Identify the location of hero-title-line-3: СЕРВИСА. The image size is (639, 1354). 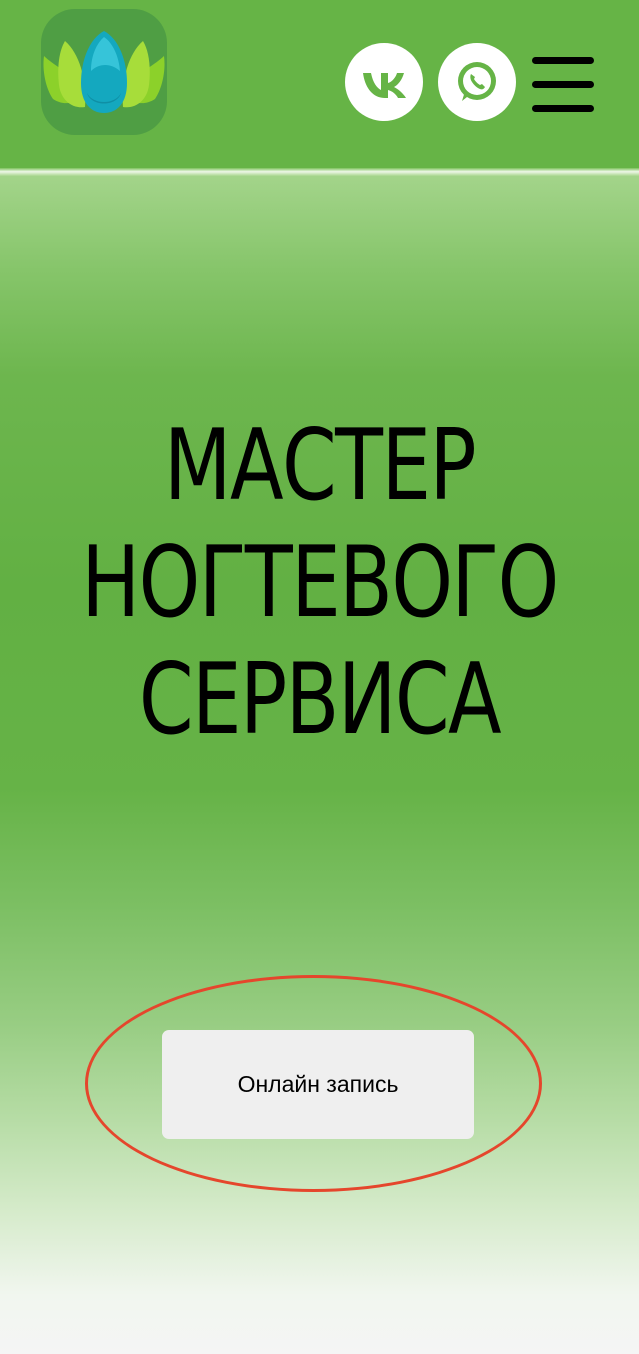
(320, 700).